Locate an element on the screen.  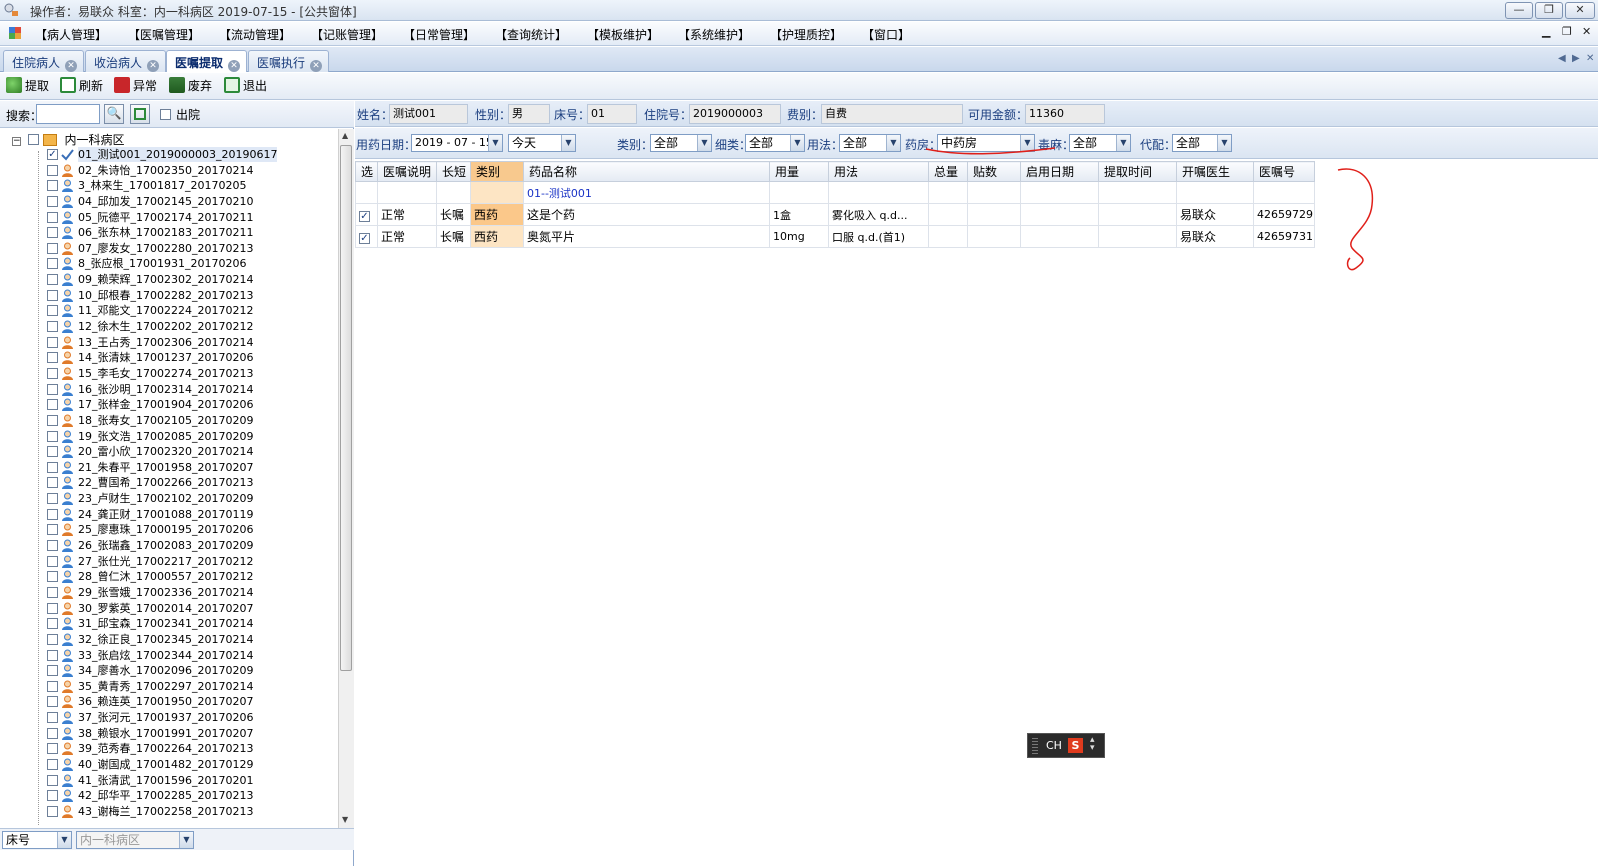
menu-window: 【窗口】 is located at coordinates (886, 34).